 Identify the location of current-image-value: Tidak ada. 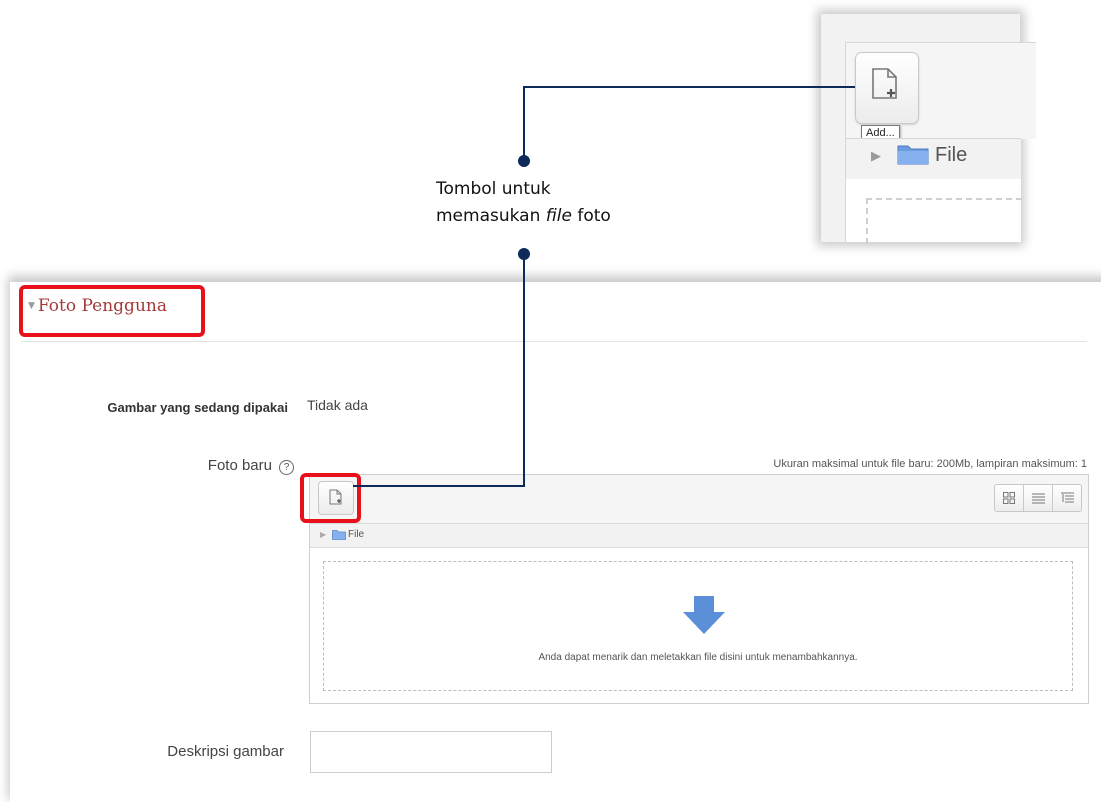
(337, 405).